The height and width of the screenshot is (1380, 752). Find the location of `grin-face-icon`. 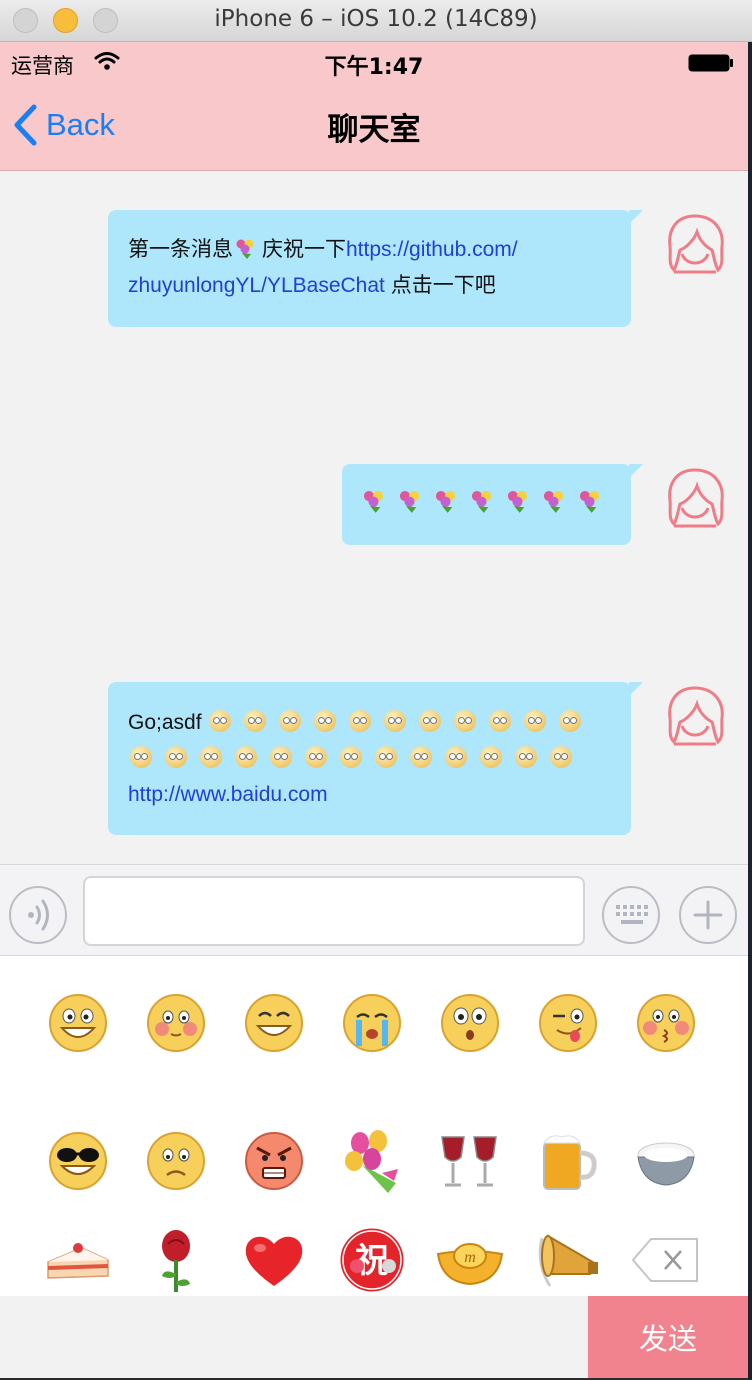

grin-face-icon is located at coordinates (78, 1023).